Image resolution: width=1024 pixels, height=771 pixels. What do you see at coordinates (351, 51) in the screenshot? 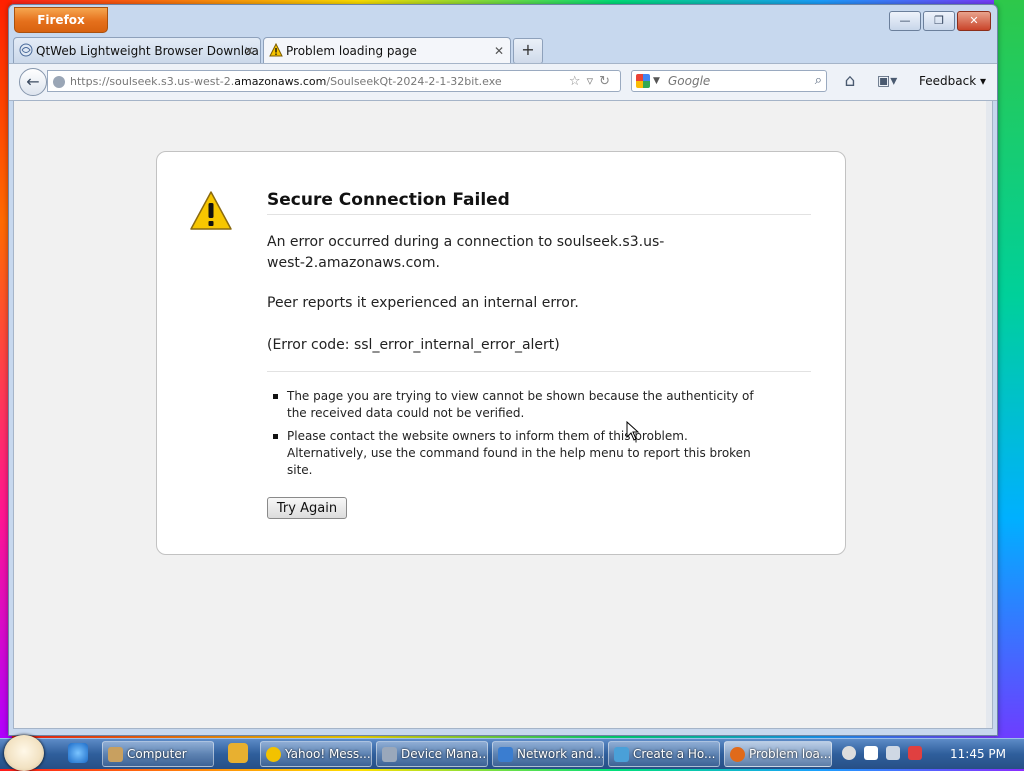
I see `tab-title: Problem loading page` at bounding box center [351, 51].